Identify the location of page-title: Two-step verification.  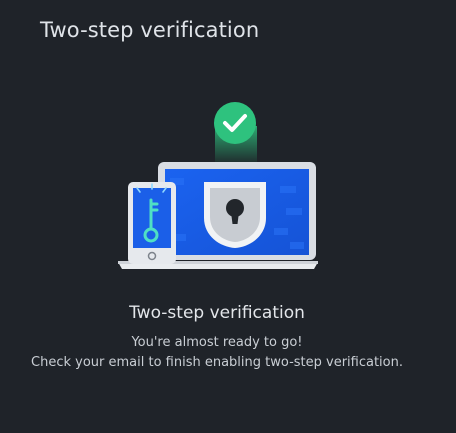
(150, 30).